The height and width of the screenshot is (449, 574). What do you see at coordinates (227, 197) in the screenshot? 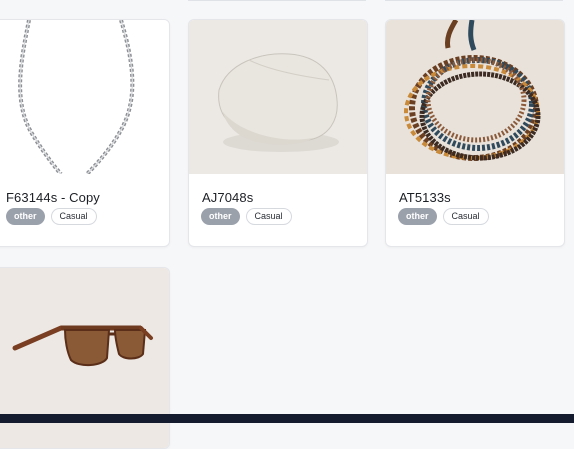
I see `product-title: AJ7048s` at bounding box center [227, 197].